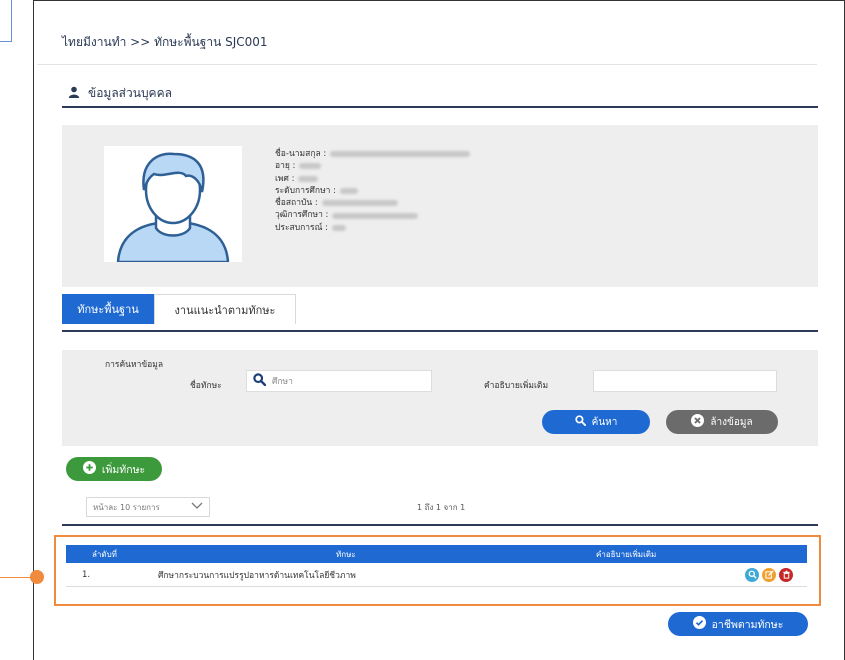 The width and height of the screenshot is (845, 660). Describe the element at coordinates (626, 554) in the screenshot. I see `header-description: คำอธิบายเพิ่มเติม` at that location.